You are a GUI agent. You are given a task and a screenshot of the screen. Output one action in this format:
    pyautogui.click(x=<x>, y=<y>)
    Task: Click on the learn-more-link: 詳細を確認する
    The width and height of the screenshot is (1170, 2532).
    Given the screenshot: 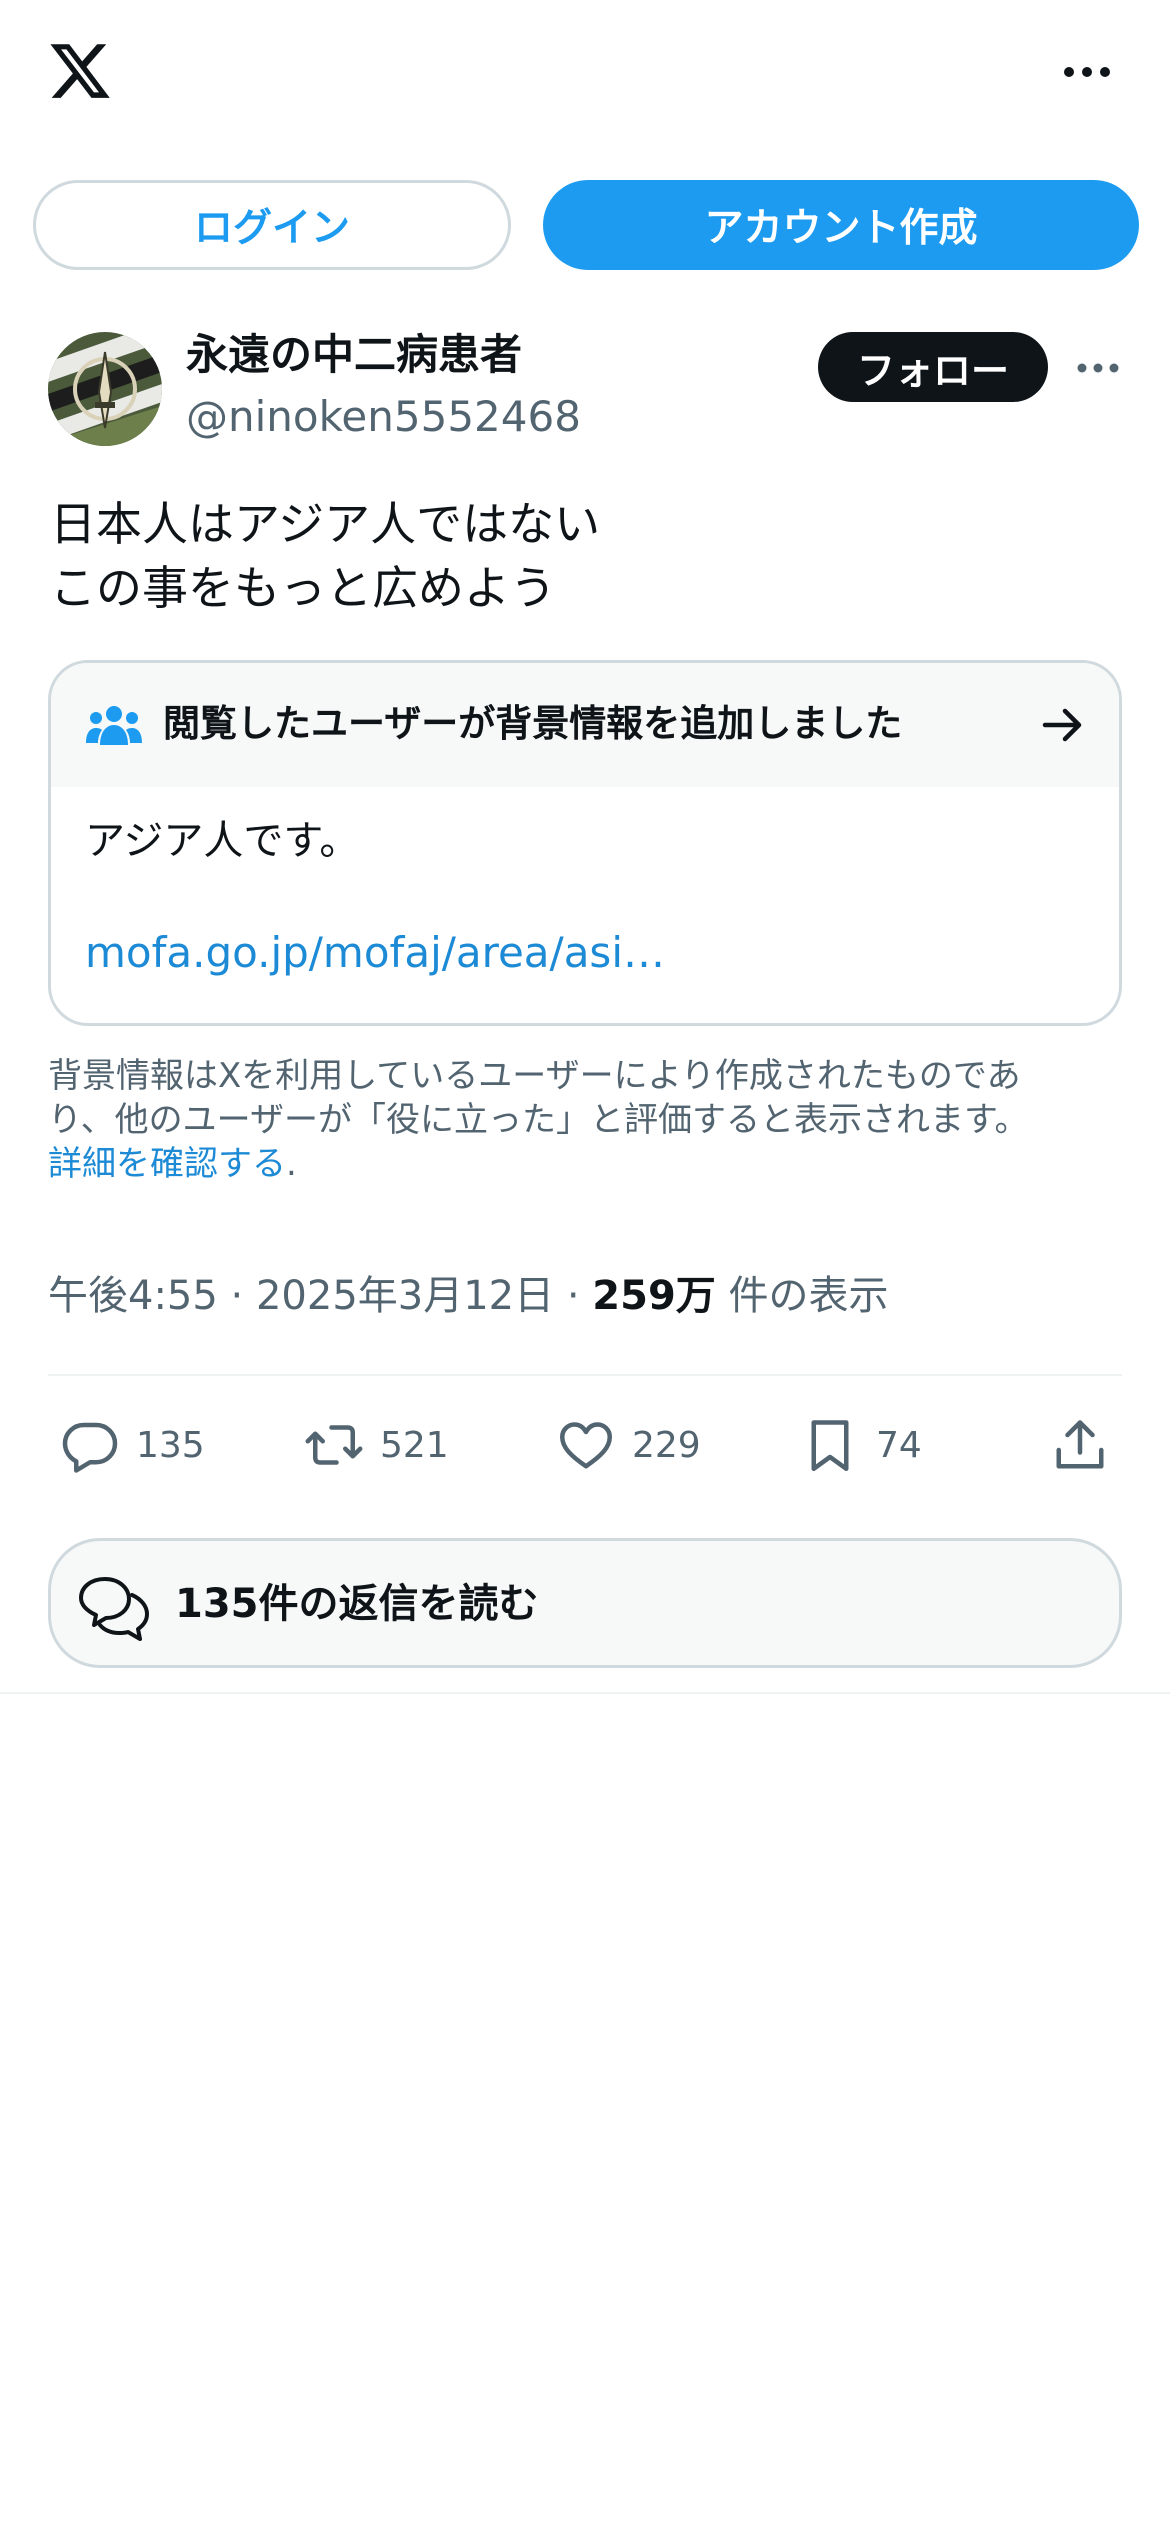 What is the action you would take?
    pyautogui.click(x=167, y=1164)
    